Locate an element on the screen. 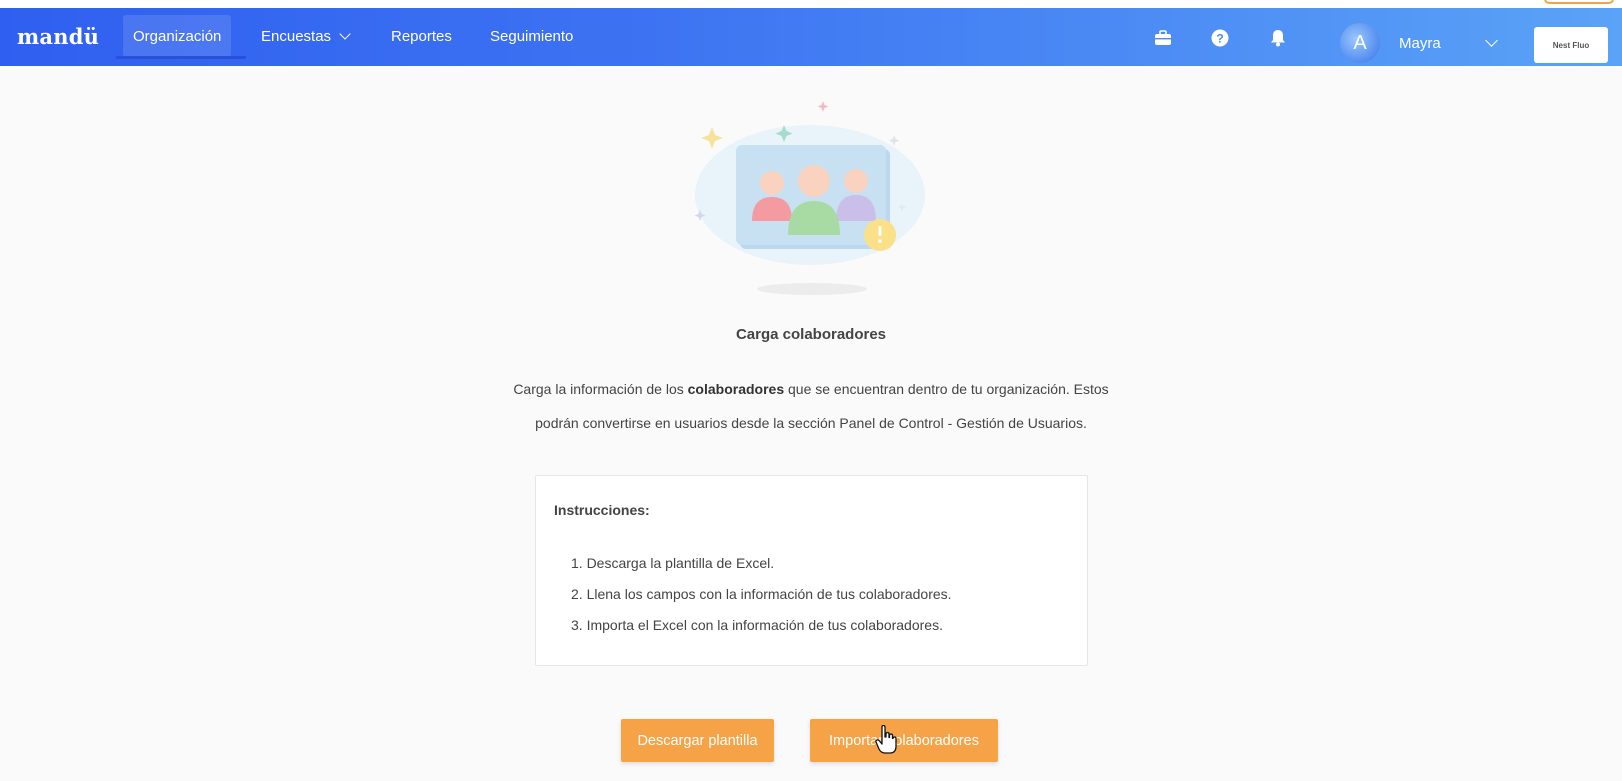 Image resolution: width=1622 pixels, height=781 pixels. nav-item-reportes: Reportes is located at coordinates (421, 36).